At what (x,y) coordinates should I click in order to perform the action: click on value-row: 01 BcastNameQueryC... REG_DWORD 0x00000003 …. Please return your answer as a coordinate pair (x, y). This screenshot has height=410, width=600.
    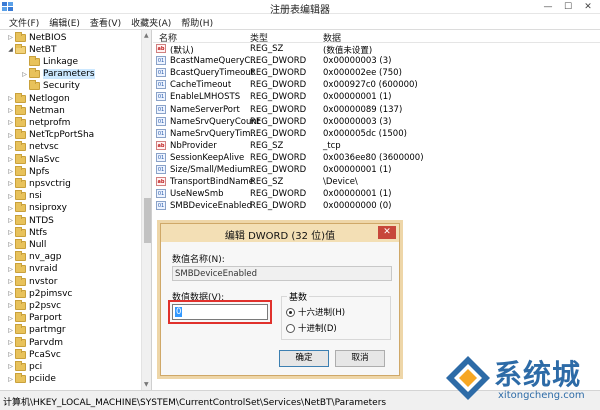
    Looking at the image, I should click on (376, 62).